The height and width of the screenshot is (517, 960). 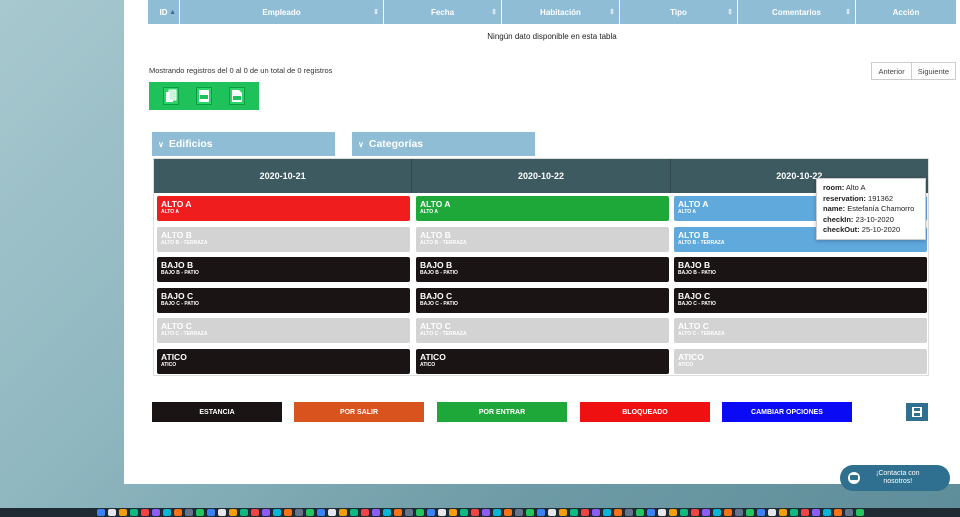 I want to click on pdf-icon, so click(x=236, y=96).